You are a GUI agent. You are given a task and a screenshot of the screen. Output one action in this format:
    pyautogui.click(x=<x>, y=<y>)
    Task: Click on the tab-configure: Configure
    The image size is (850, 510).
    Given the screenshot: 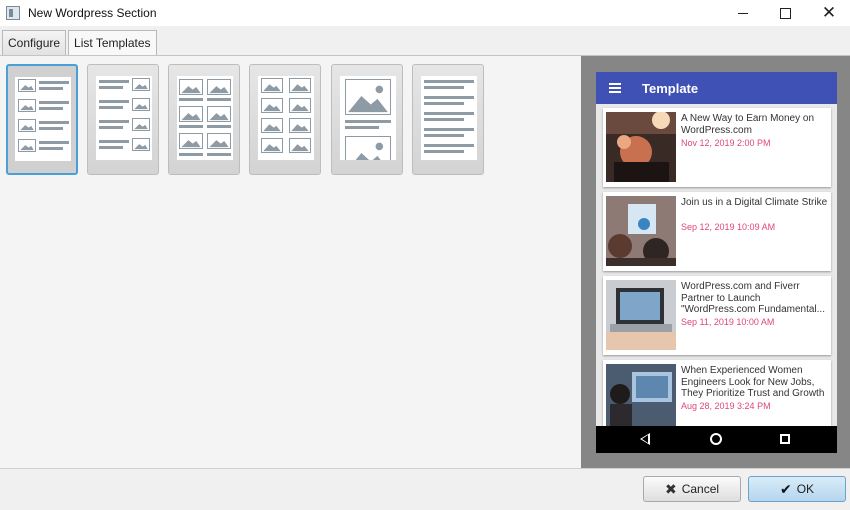 What is the action you would take?
    pyautogui.click(x=34, y=42)
    